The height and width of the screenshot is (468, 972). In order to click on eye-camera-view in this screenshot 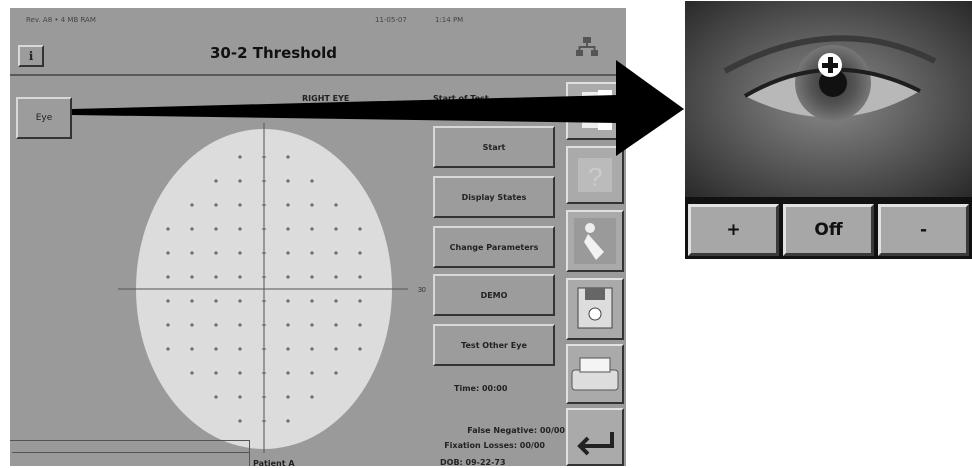, I will do `click(828, 99)`.